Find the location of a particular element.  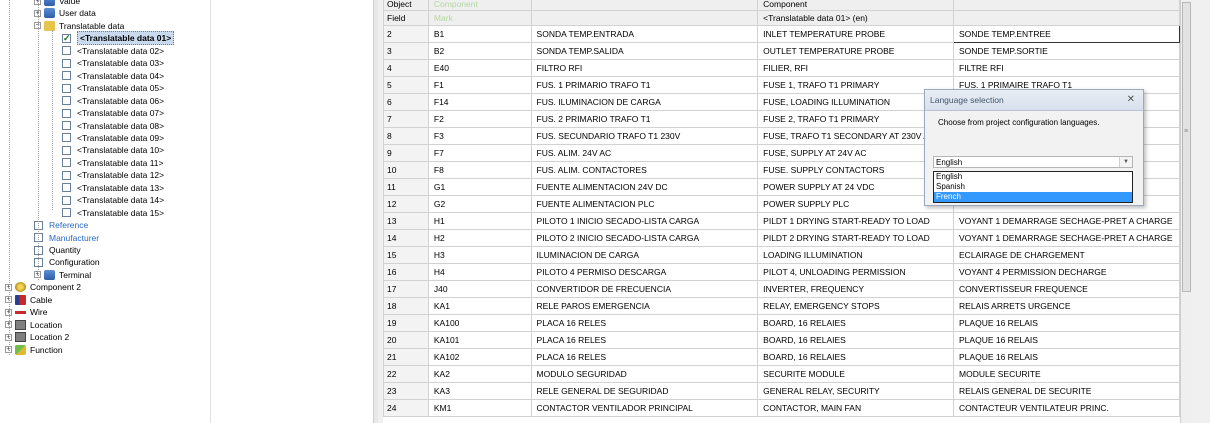

cell-source-text: FUS. ALIM. 24V AC is located at coordinates (644, 153).